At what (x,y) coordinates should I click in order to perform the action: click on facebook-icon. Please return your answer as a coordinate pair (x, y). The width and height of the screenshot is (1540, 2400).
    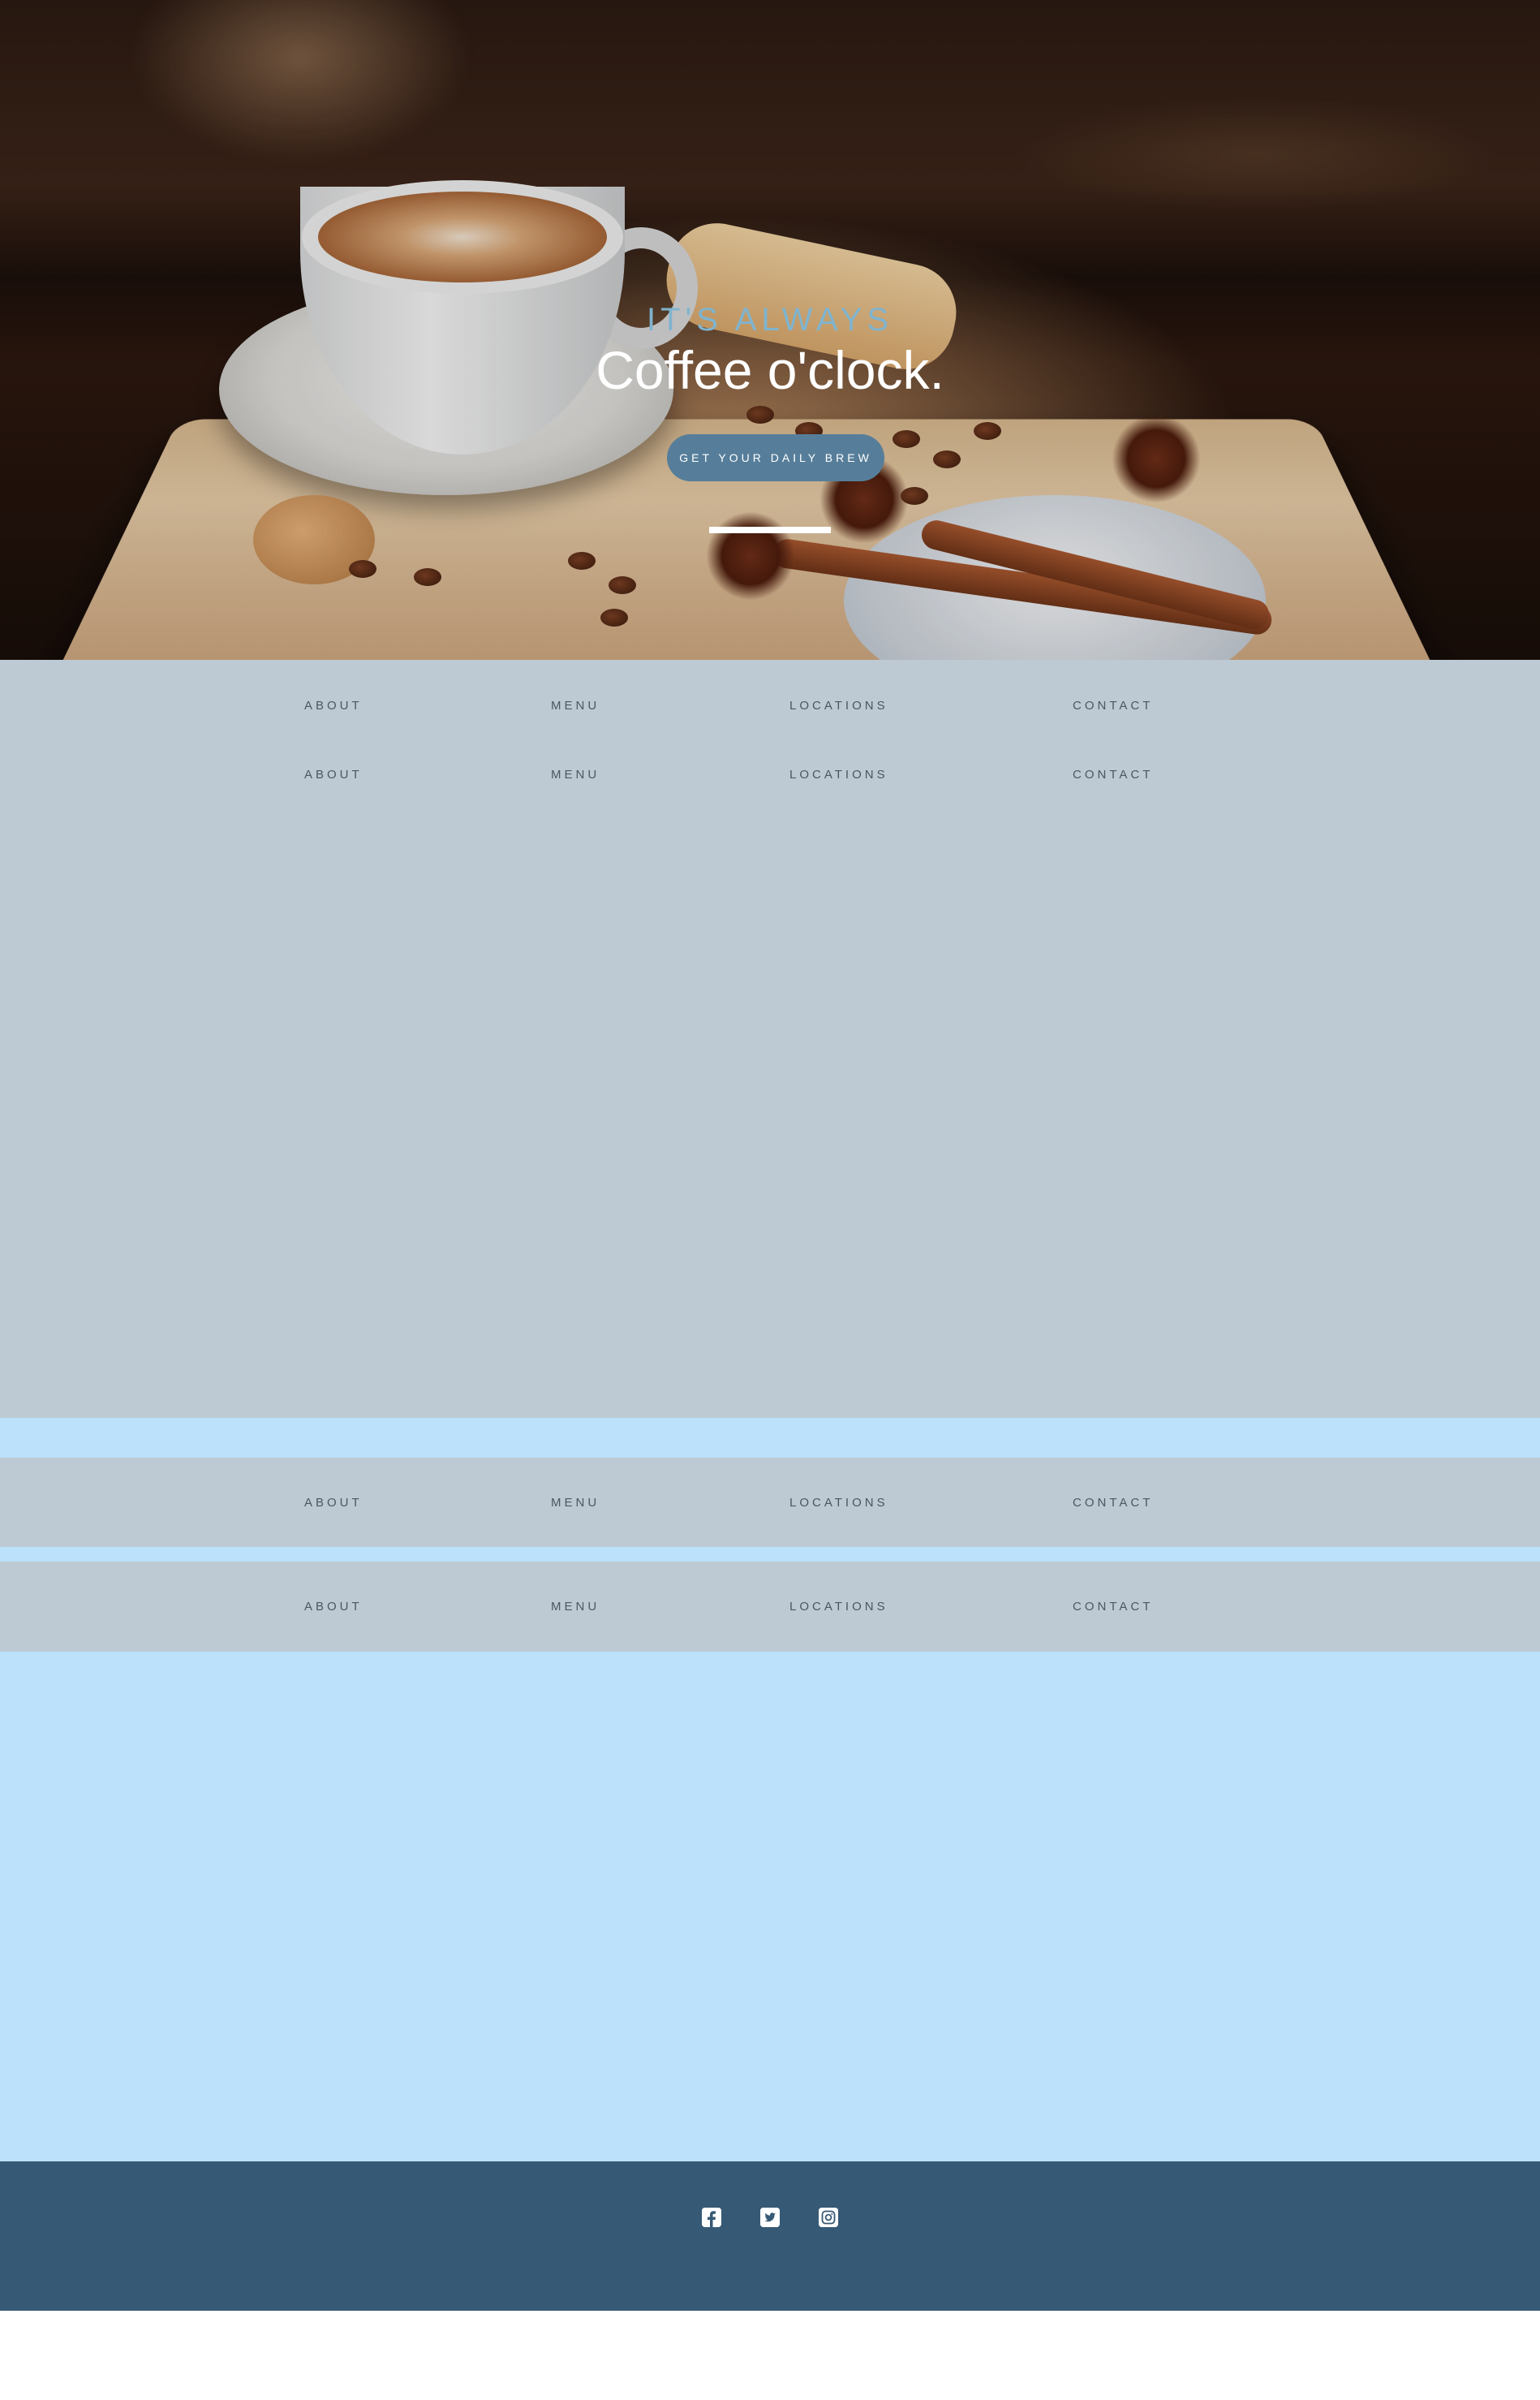
    Looking at the image, I should click on (711, 2217).